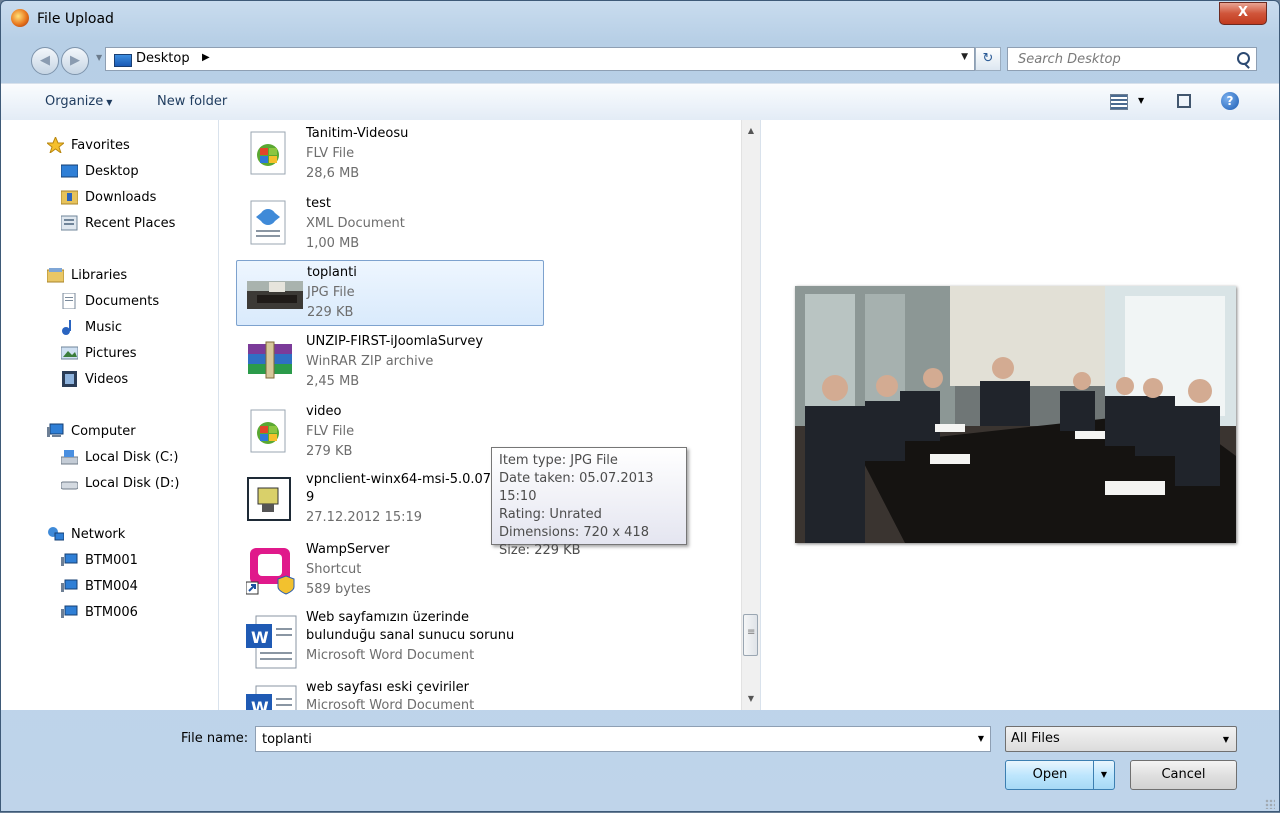 Image resolution: width=1280 pixels, height=813 pixels. I want to click on file-size: 229 KB, so click(330, 312).